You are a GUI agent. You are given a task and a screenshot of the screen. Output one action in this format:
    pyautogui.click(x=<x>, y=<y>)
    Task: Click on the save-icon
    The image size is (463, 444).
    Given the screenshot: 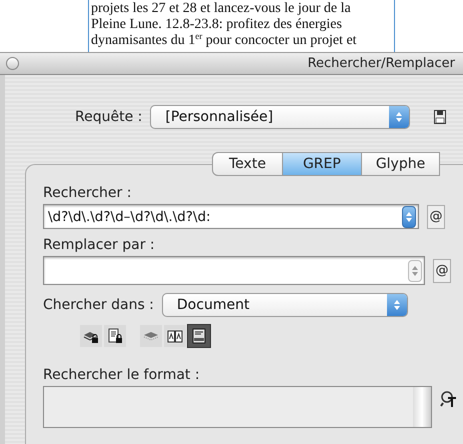 What is the action you would take?
    pyautogui.click(x=440, y=117)
    